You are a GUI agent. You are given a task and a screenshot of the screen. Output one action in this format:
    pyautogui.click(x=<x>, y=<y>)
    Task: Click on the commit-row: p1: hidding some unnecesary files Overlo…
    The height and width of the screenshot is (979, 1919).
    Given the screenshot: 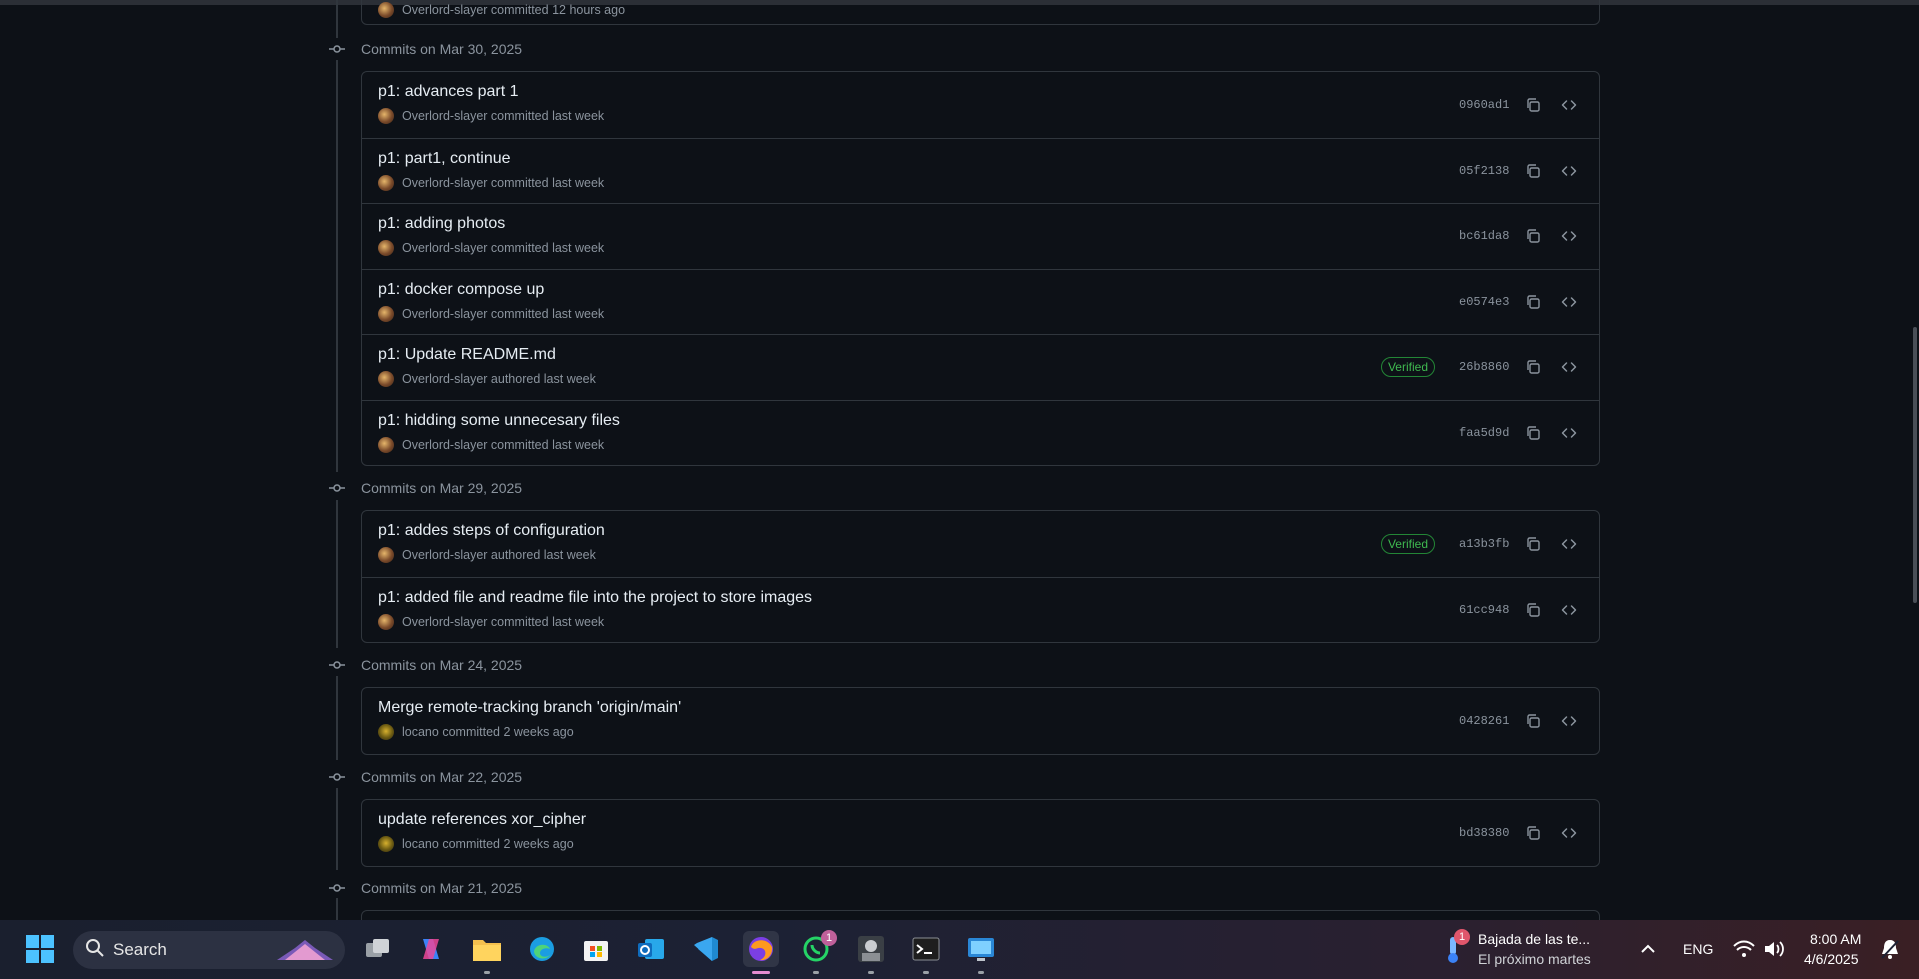 What is the action you would take?
    pyautogui.click(x=980, y=432)
    